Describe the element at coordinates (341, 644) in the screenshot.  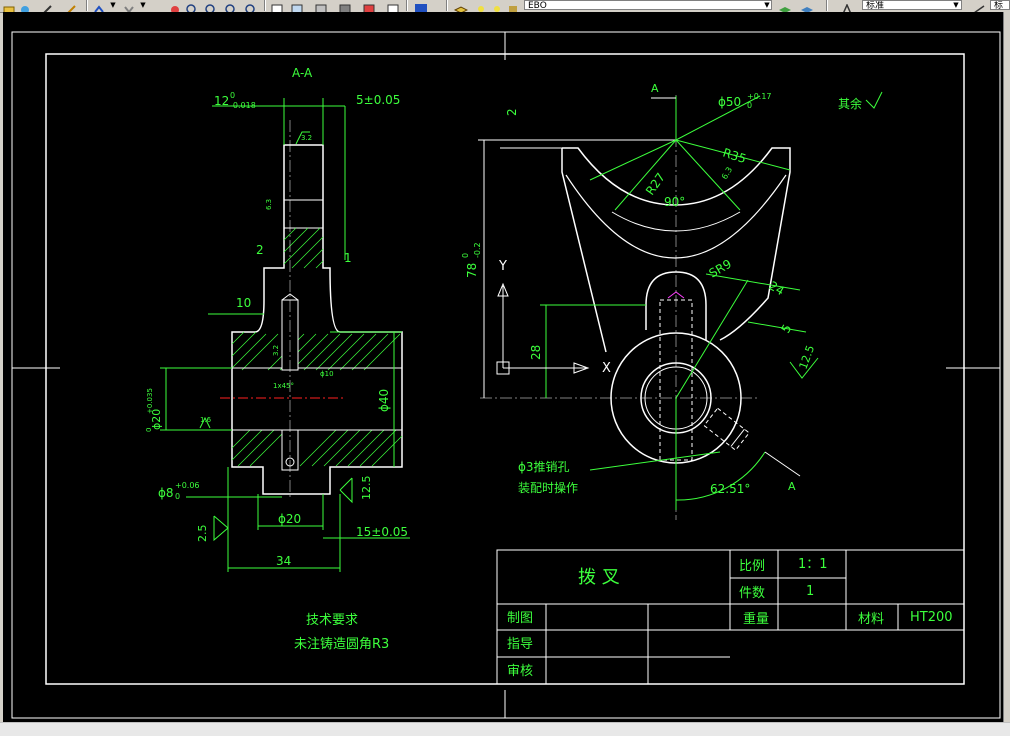
I see `tech-line1: 未注铸造圆角R3` at that location.